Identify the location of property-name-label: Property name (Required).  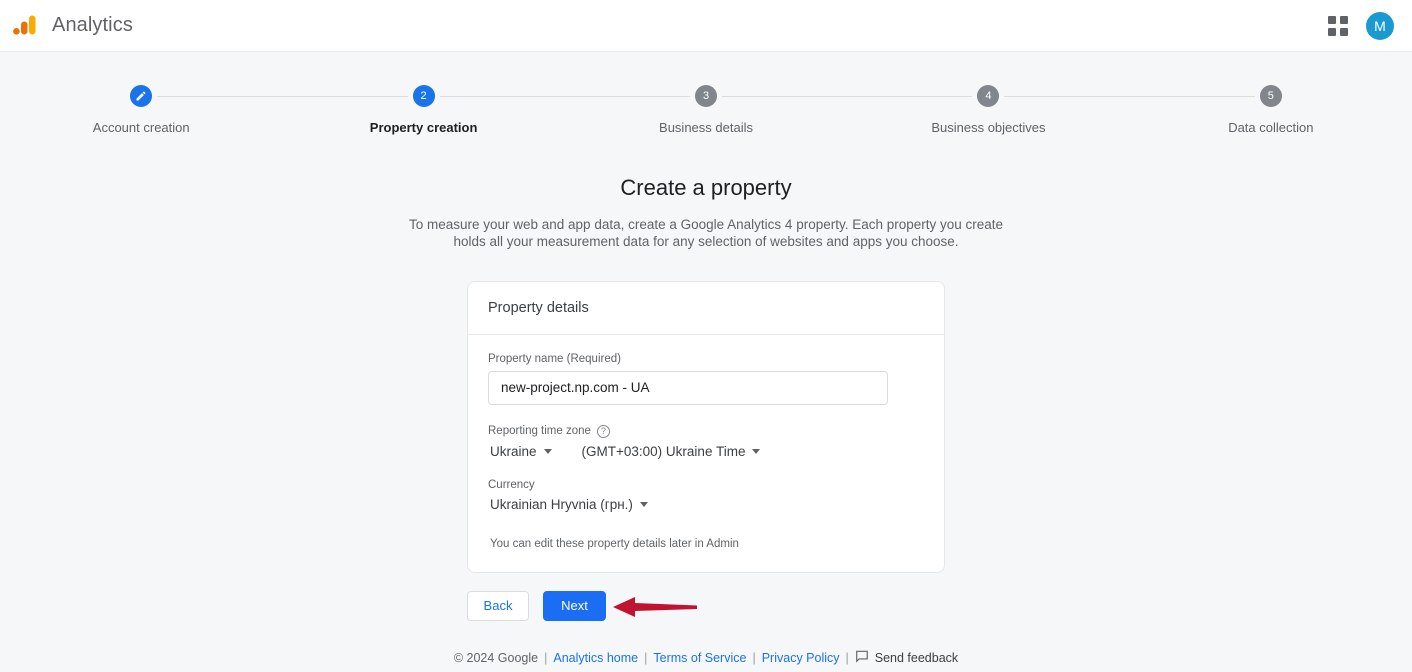
(554, 358).